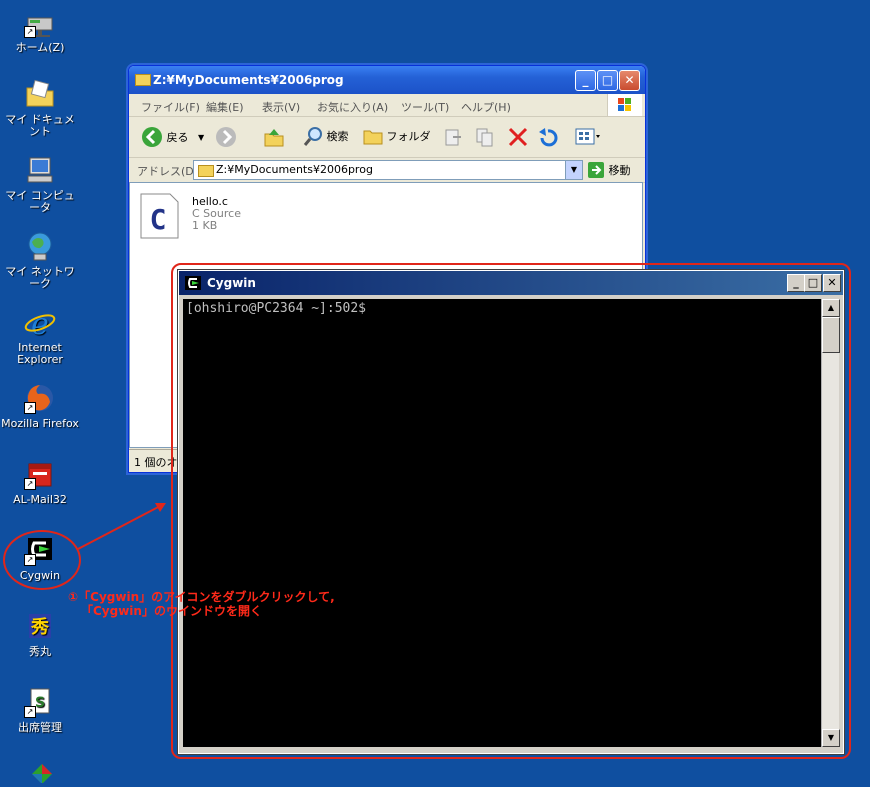 Image resolution: width=870 pixels, height=787 pixels. I want to click on scroll-down-button: ▼, so click(831, 738).